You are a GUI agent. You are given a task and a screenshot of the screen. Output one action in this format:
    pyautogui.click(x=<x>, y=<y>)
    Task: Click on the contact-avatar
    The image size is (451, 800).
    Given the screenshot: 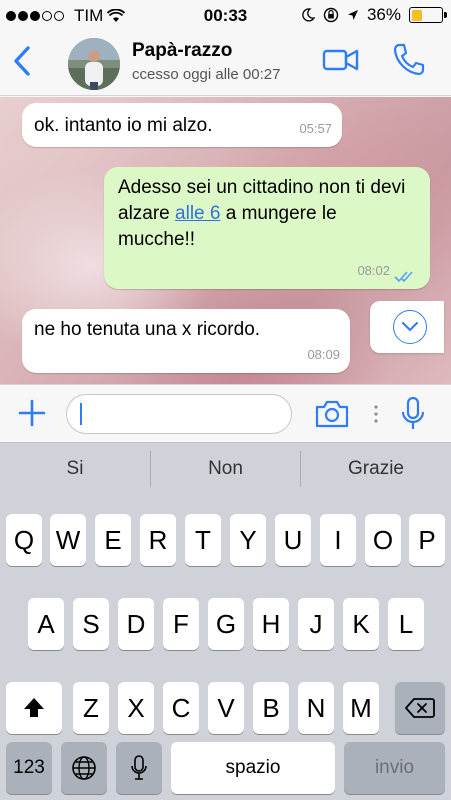 What is the action you would take?
    pyautogui.click(x=94, y=64)
    